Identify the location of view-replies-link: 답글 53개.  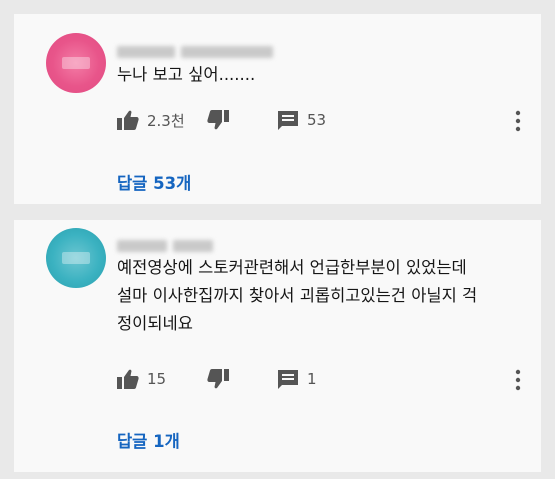
(154, 182).